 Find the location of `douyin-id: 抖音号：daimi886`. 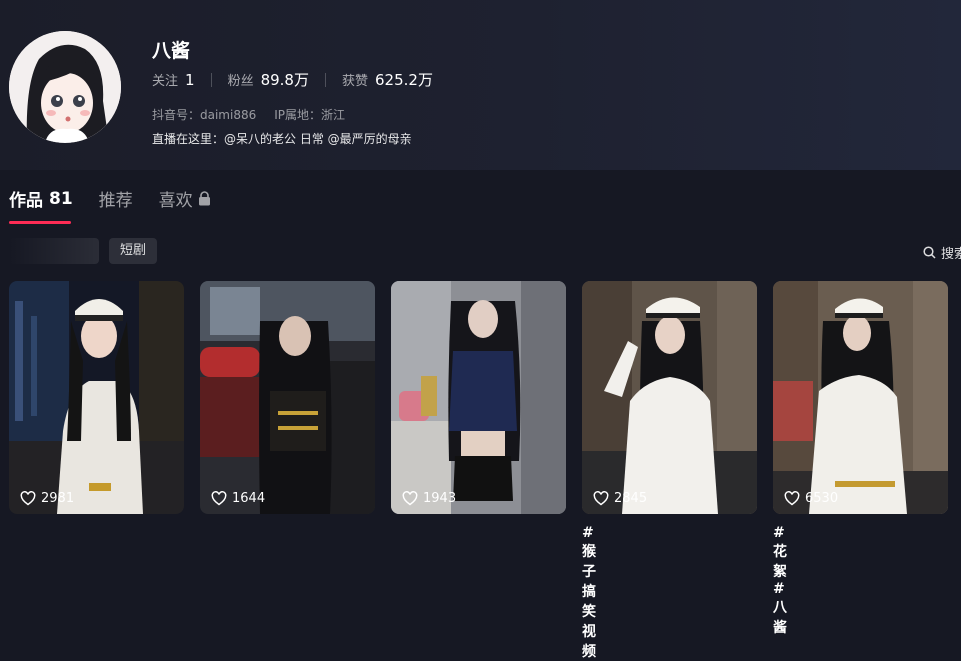

douyin-id: 抖音号：daimi886 is located at coordinates (204, 115).